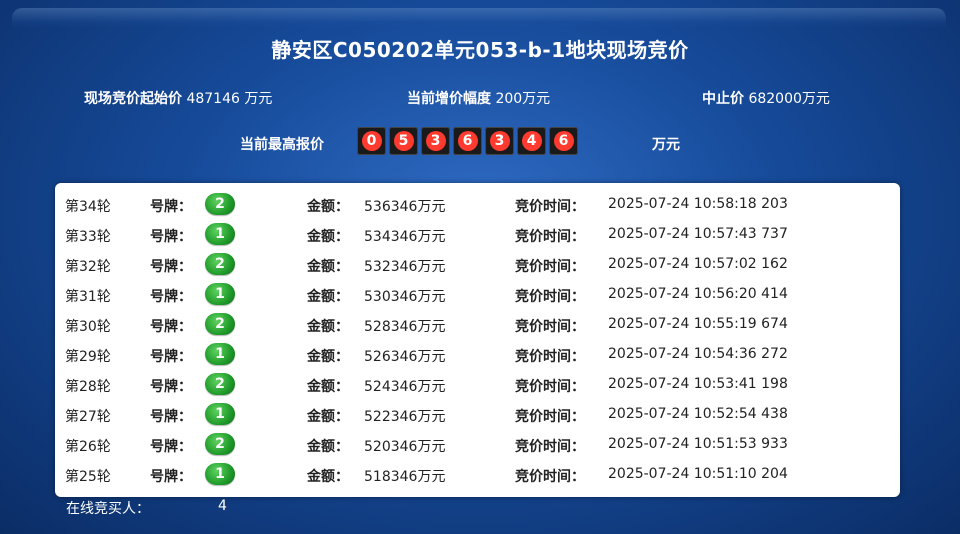 The width and height of the screenshot is (960, 534). Describe the element at coordinates (698, 354) in the screenshot. I see `time-value: 2025-07-24 10:54:36 272` at that location.